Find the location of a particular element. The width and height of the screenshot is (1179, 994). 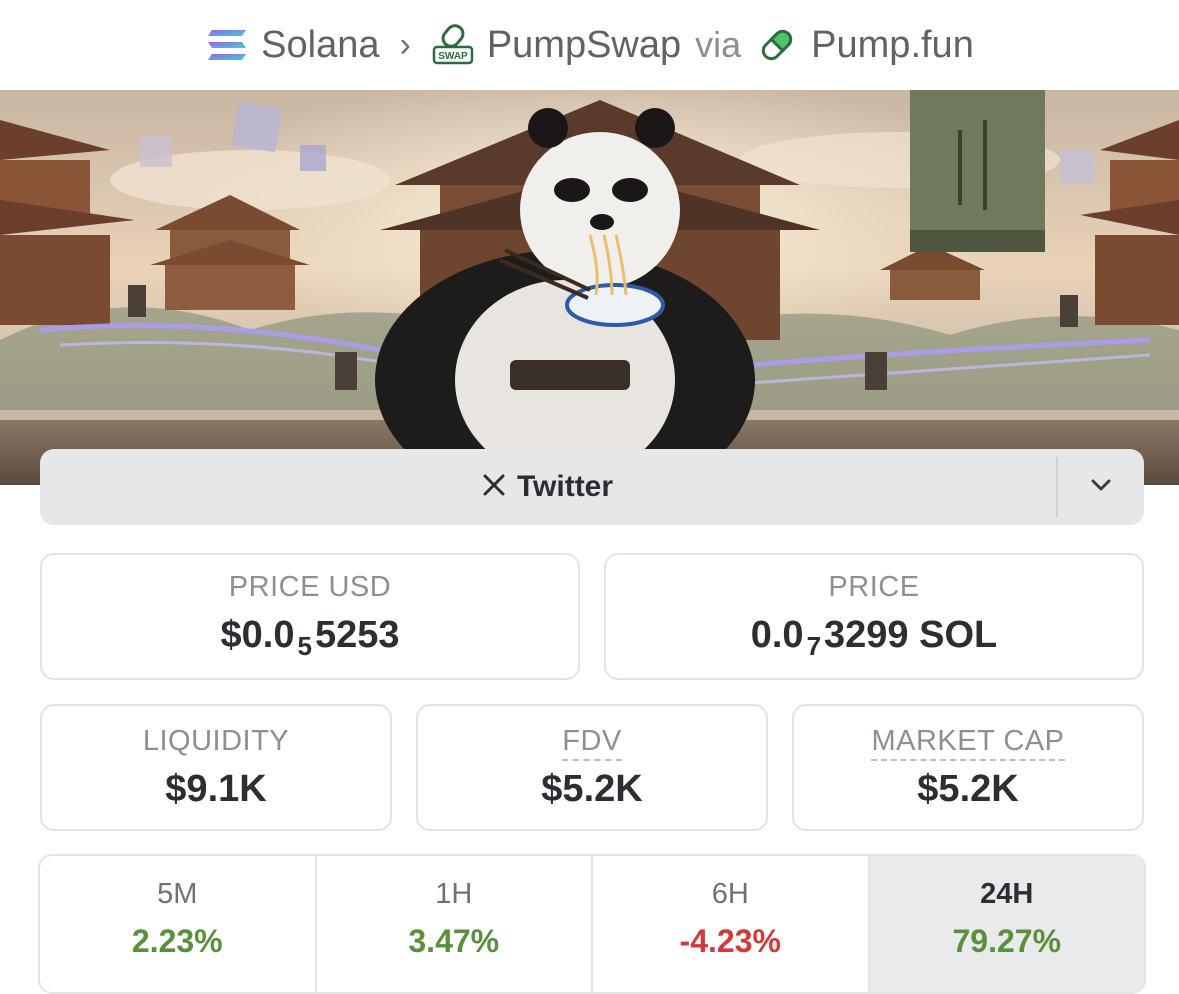

twitter-label: Twitter is located at coordinates (565, 486).